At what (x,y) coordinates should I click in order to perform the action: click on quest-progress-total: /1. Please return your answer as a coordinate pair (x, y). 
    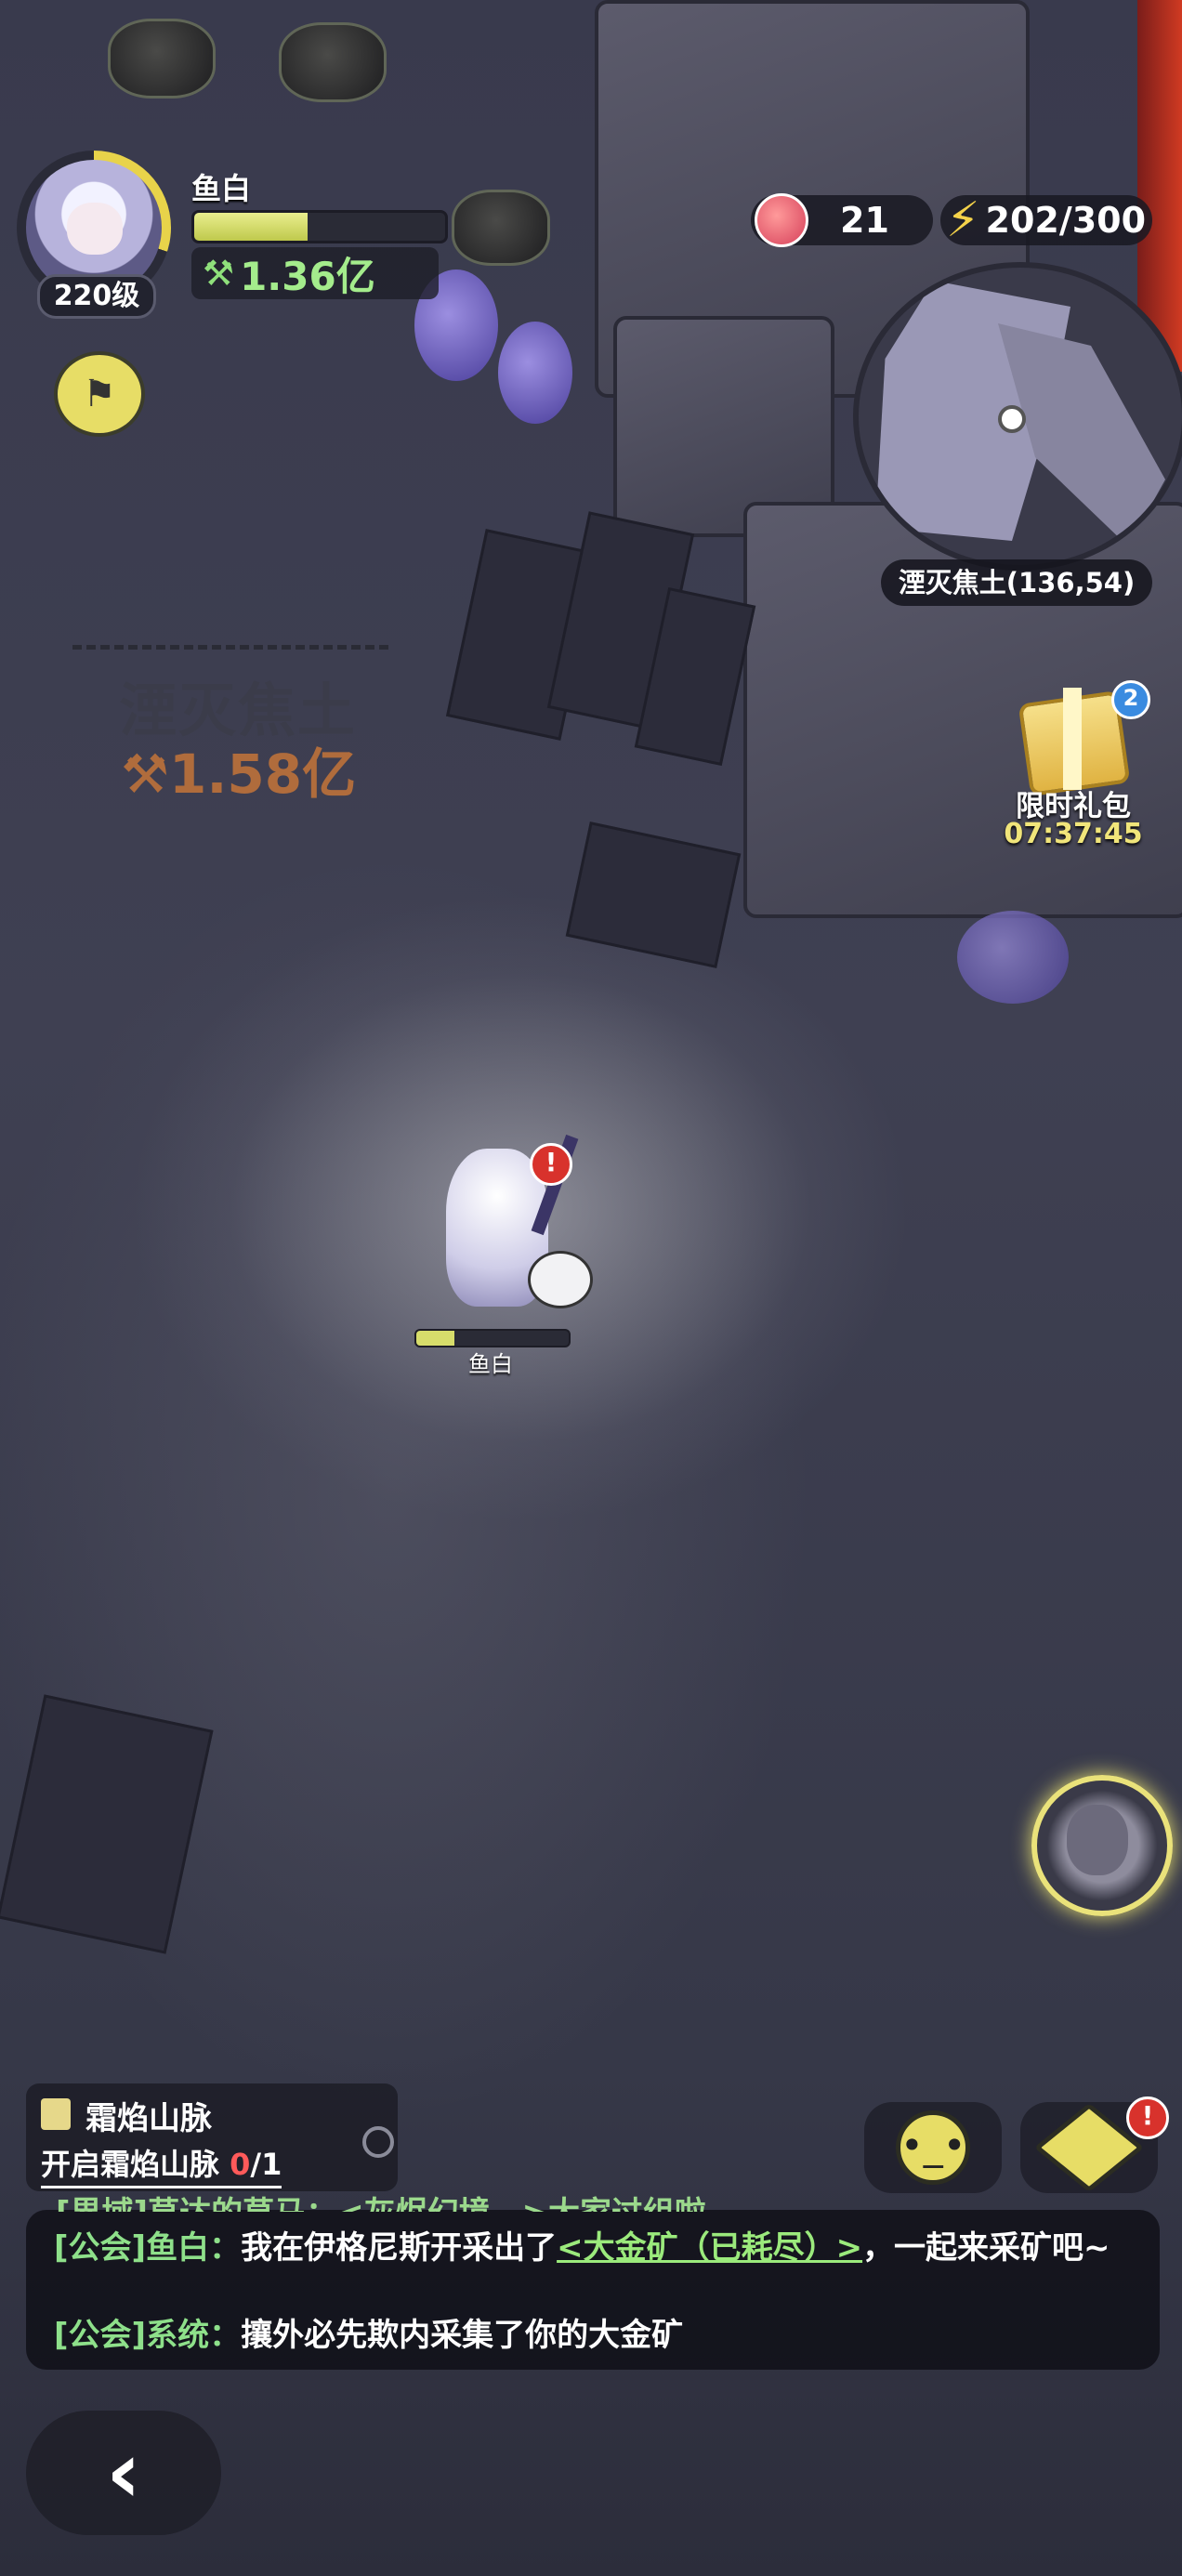
    Looking at the image, I should click on (266, 2164).